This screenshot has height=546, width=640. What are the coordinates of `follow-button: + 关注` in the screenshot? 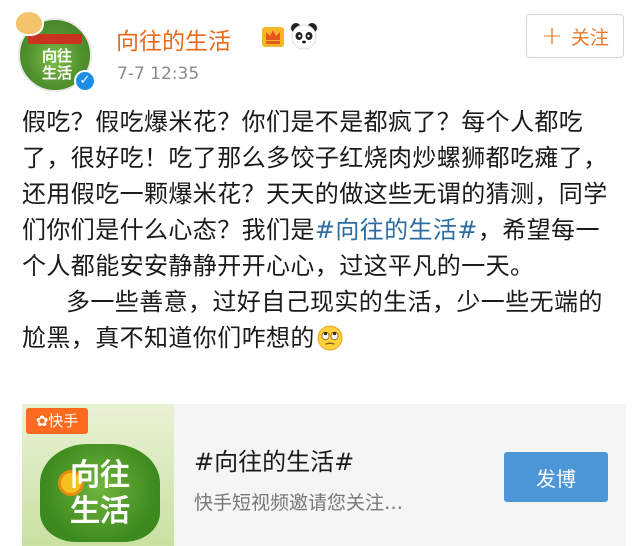 It's located at (575, 36).